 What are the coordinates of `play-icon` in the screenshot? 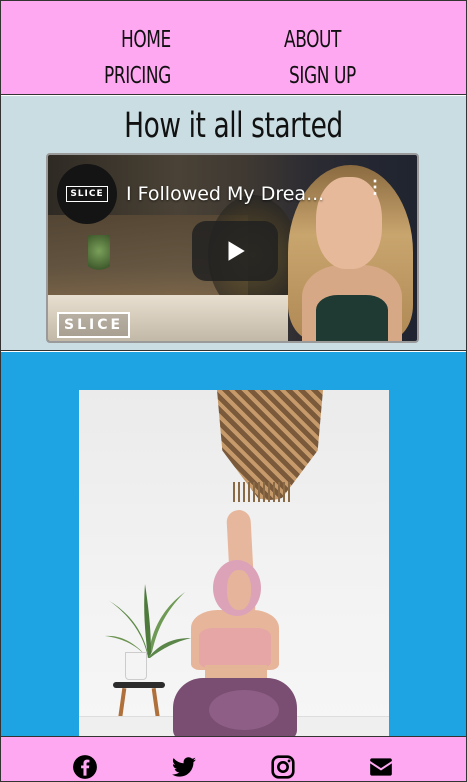 It's located at (236, 251).